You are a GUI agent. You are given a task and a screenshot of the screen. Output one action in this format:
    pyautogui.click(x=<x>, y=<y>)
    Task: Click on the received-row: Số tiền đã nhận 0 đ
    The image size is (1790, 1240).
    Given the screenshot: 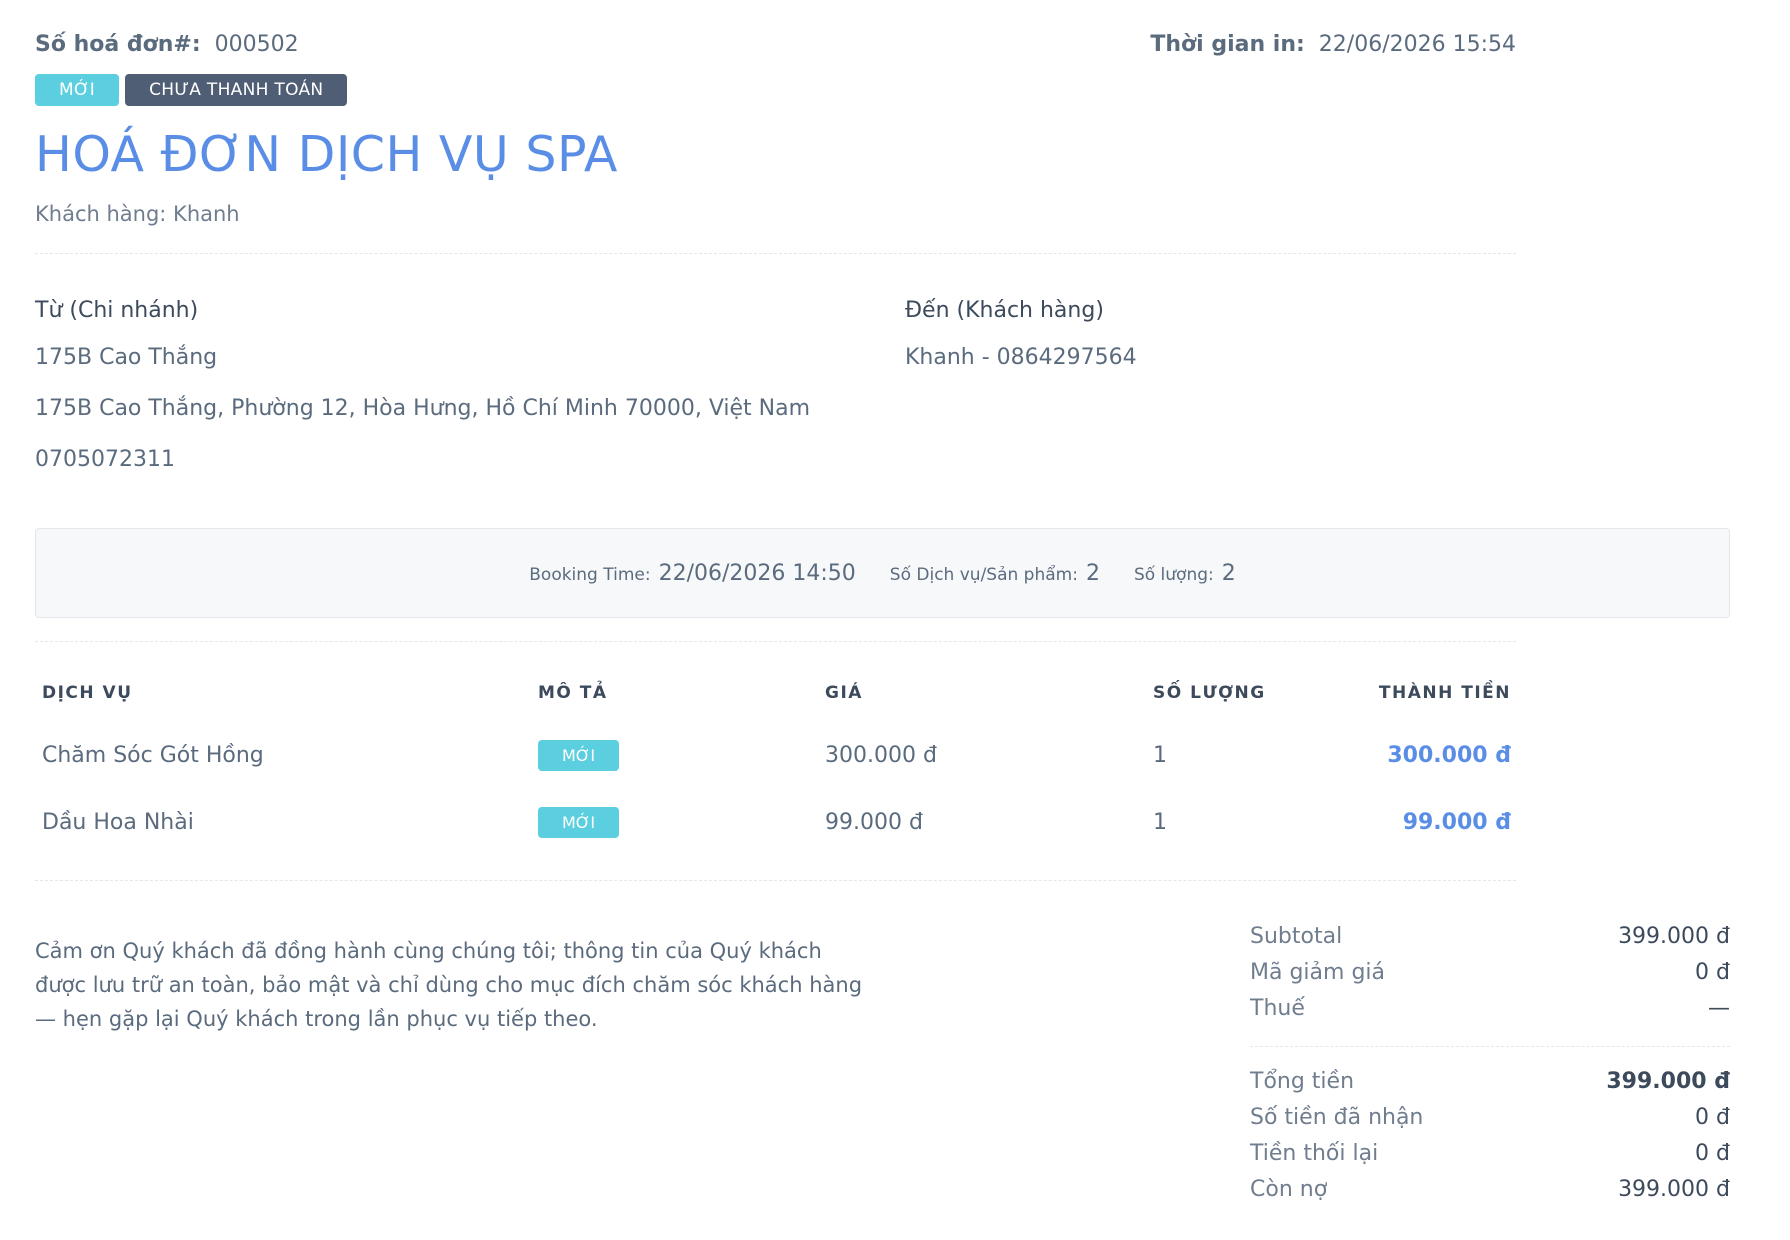 What is the action you would take?
    pyautogui.click(x=1490, y=1123)
    